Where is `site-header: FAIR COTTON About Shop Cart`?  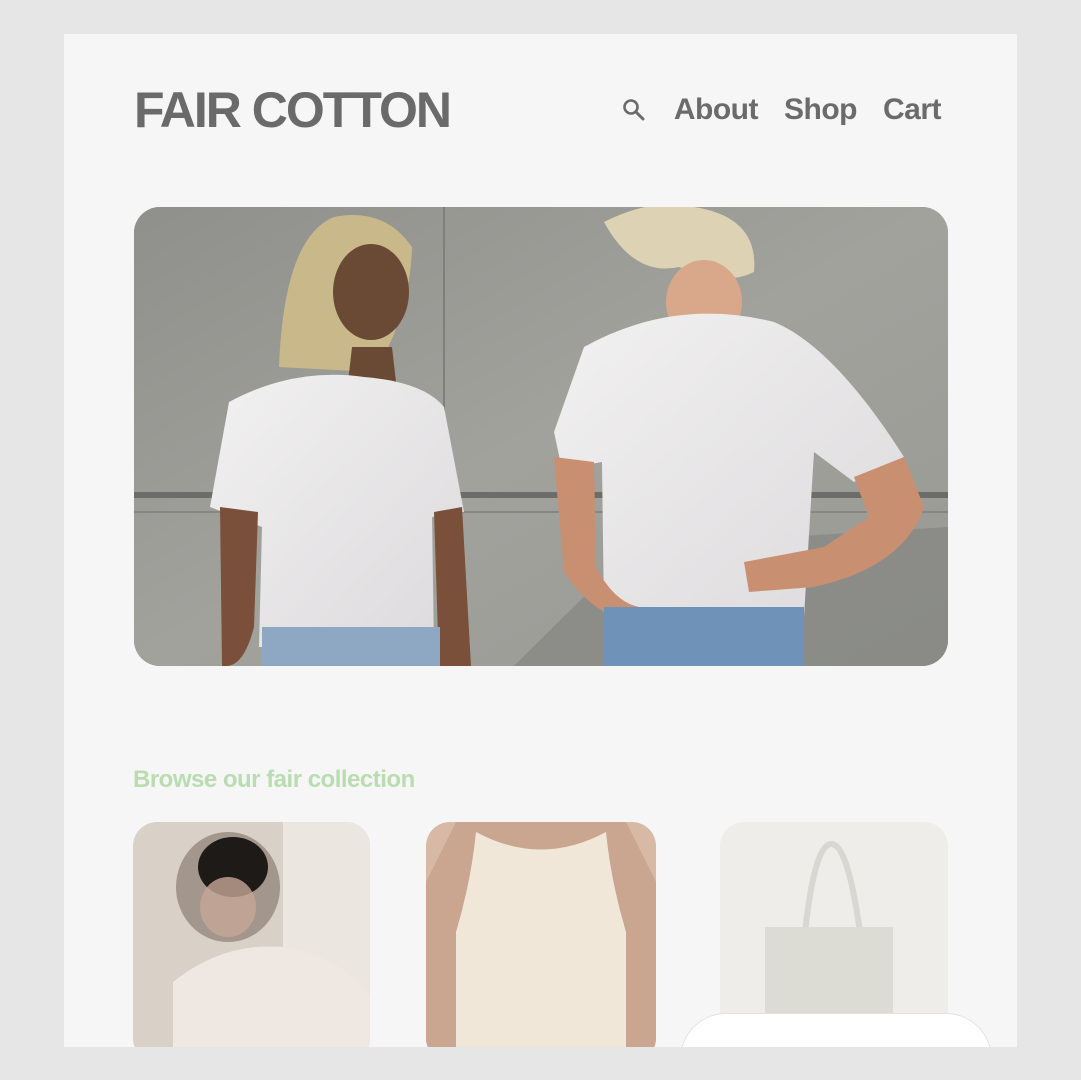 site-header: FAIR COTTON About Shop Cart is located at coordinates (538, 110).